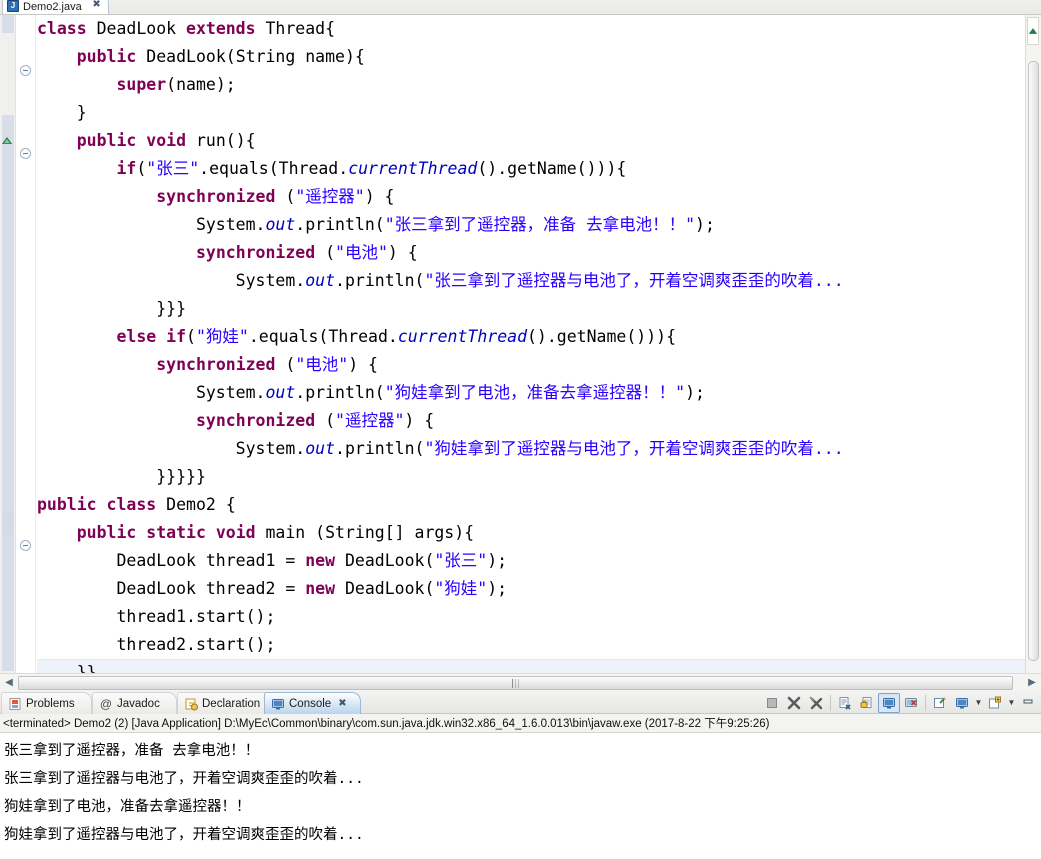 The image size is (1041, 859). Describe the element at coordinates (216, 196) in the screenshot. I see `code-token: synchronized` at that location.